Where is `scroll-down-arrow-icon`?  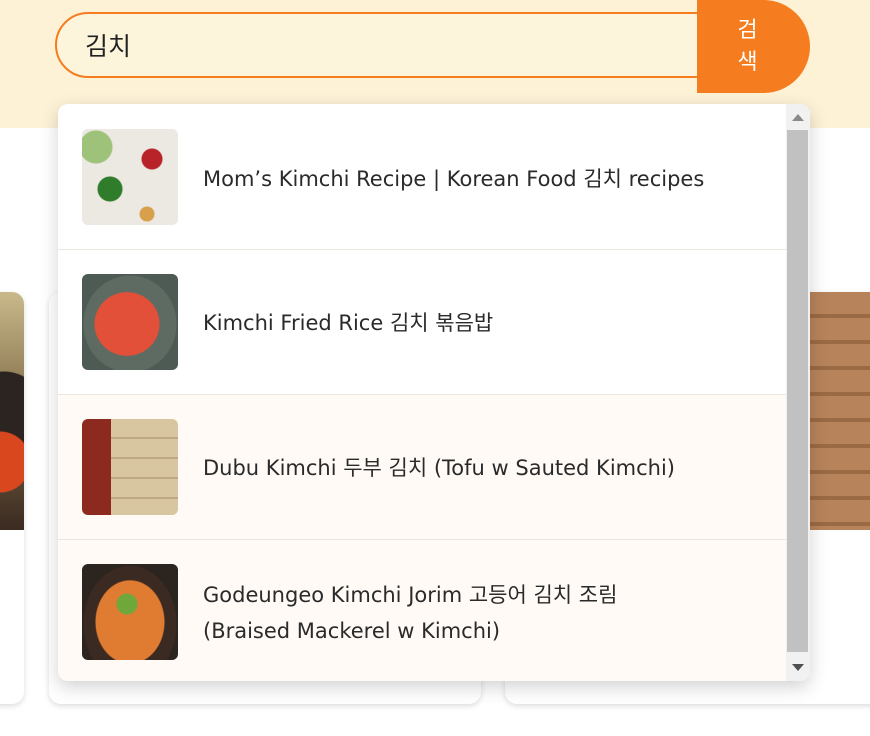 scroll-down-arrow-icon is located at coordinates (798, 667).